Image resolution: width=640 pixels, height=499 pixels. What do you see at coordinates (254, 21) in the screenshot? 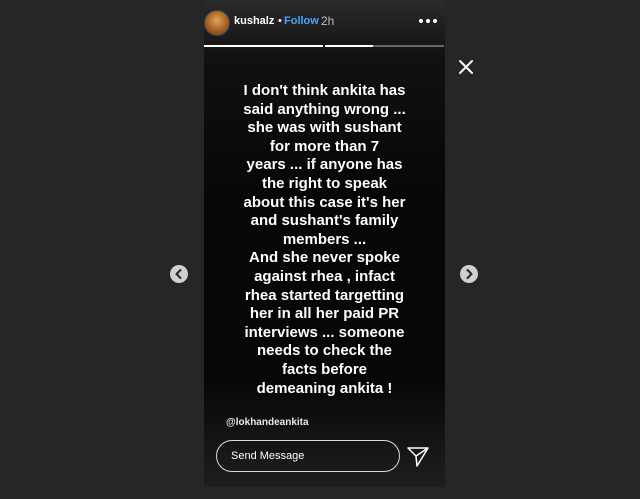
I see `username: kushalz` at bounding box center [254, 21].